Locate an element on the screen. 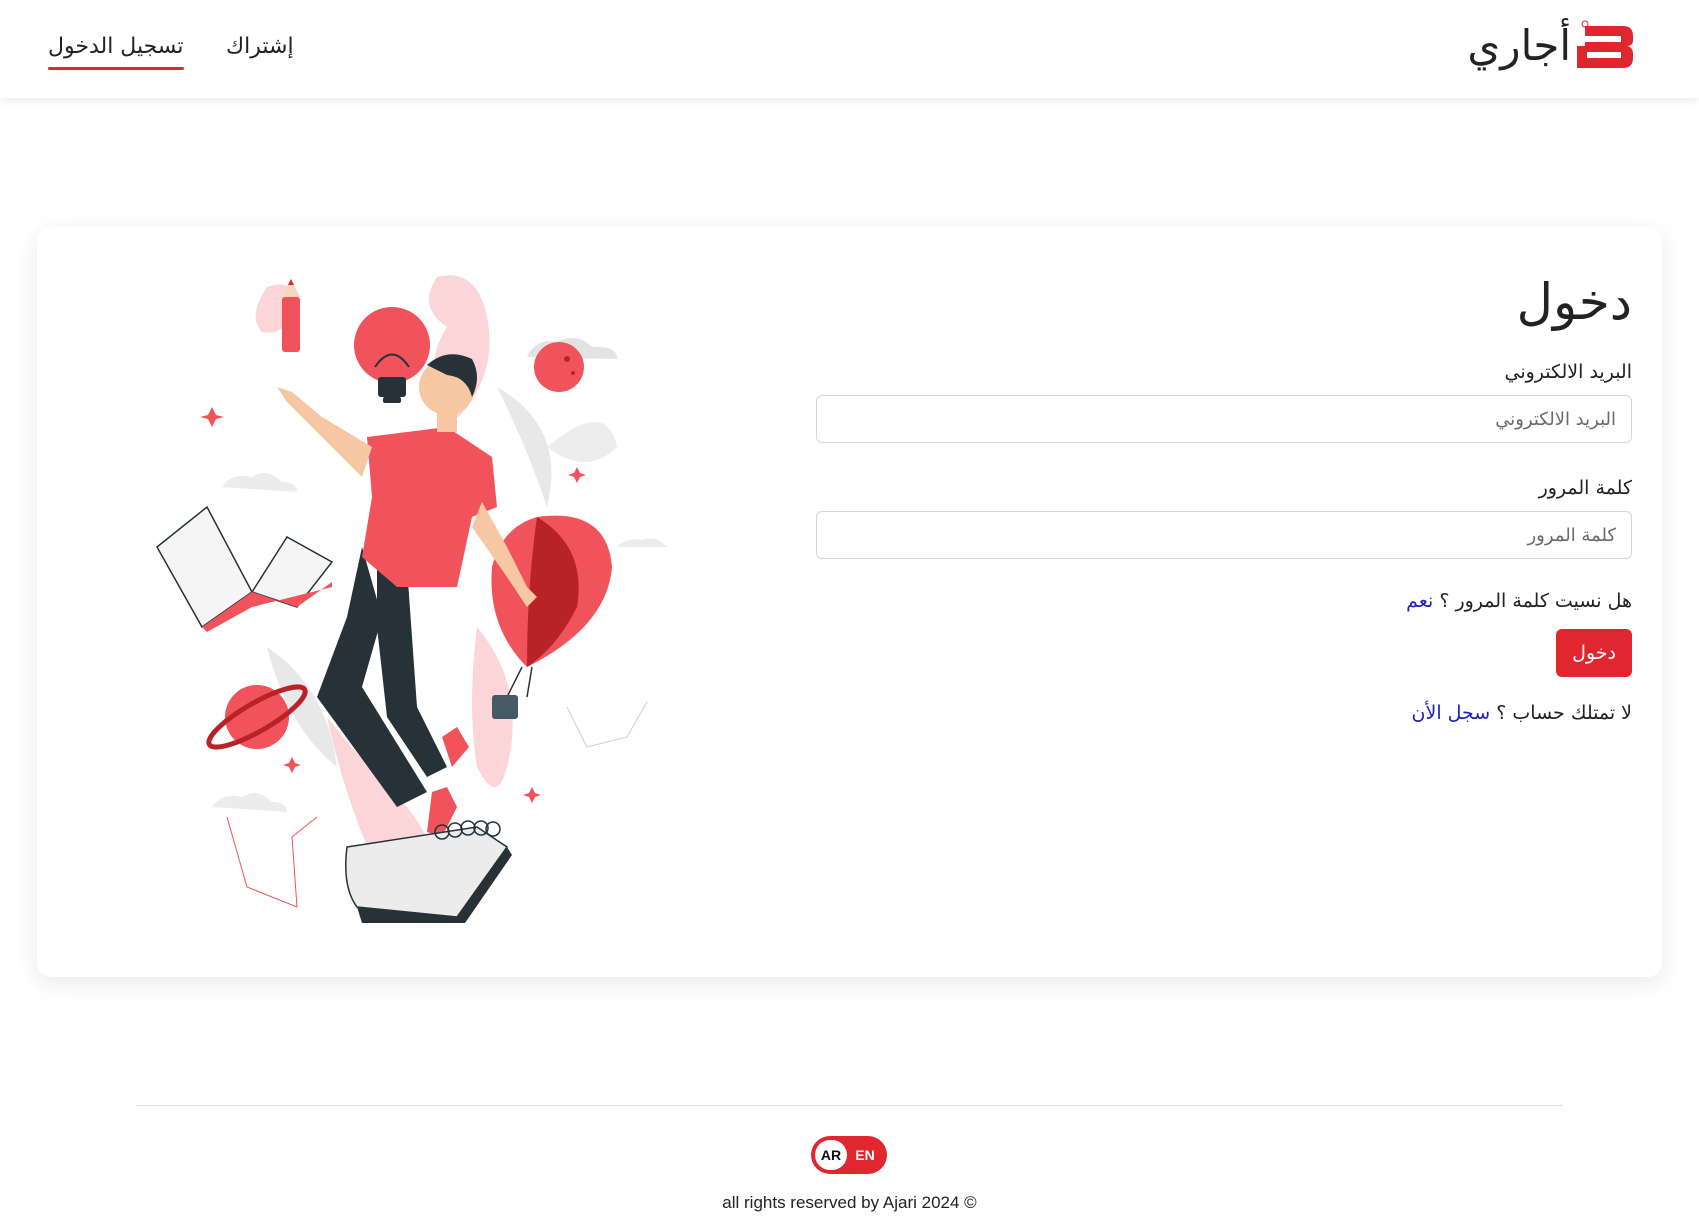 The image size is (1699, 1224). login-button: دخول is located at coordinates (1594, 653).